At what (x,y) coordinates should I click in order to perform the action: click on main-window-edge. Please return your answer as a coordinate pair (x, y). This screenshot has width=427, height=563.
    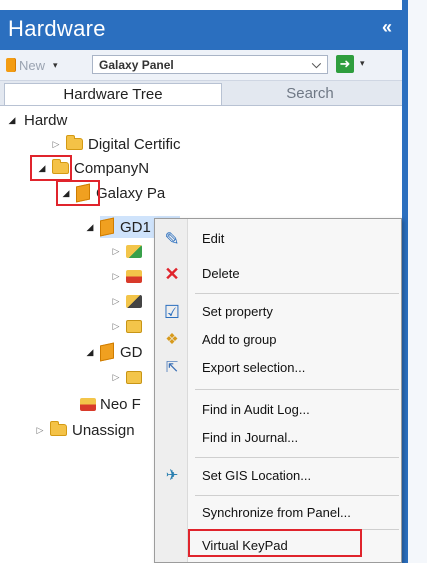
    Looking at the image, I should click on (414, 281).